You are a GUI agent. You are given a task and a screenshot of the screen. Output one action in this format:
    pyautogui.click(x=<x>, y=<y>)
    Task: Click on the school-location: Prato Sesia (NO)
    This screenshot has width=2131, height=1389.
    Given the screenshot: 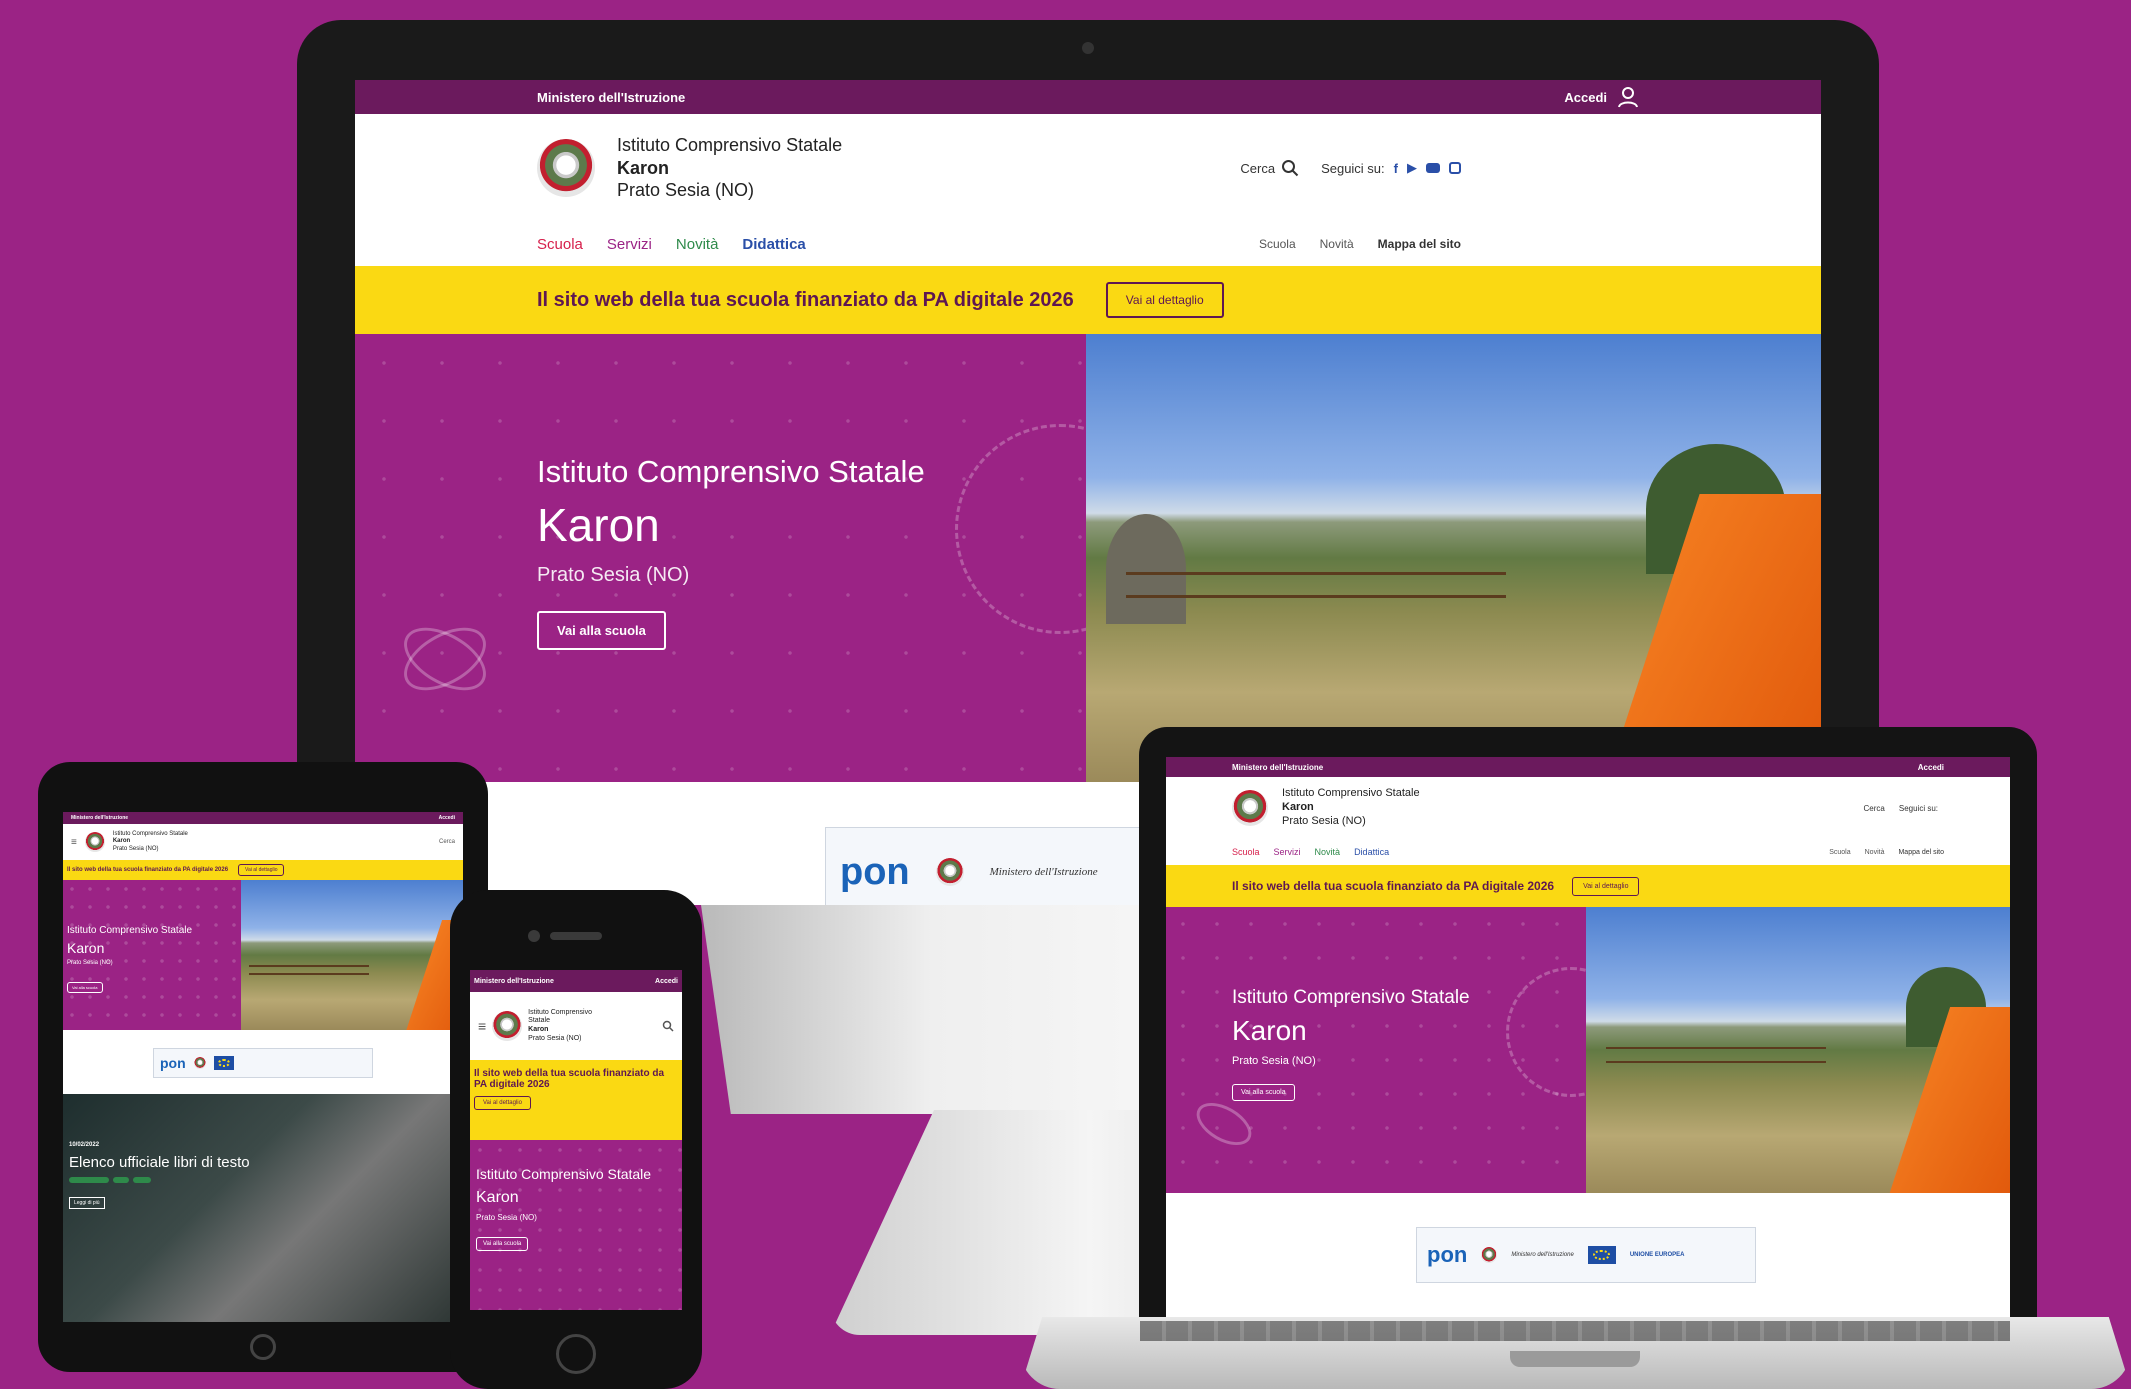 What is the action you would take?
    pyautogui.click(x=686, y=190)
    